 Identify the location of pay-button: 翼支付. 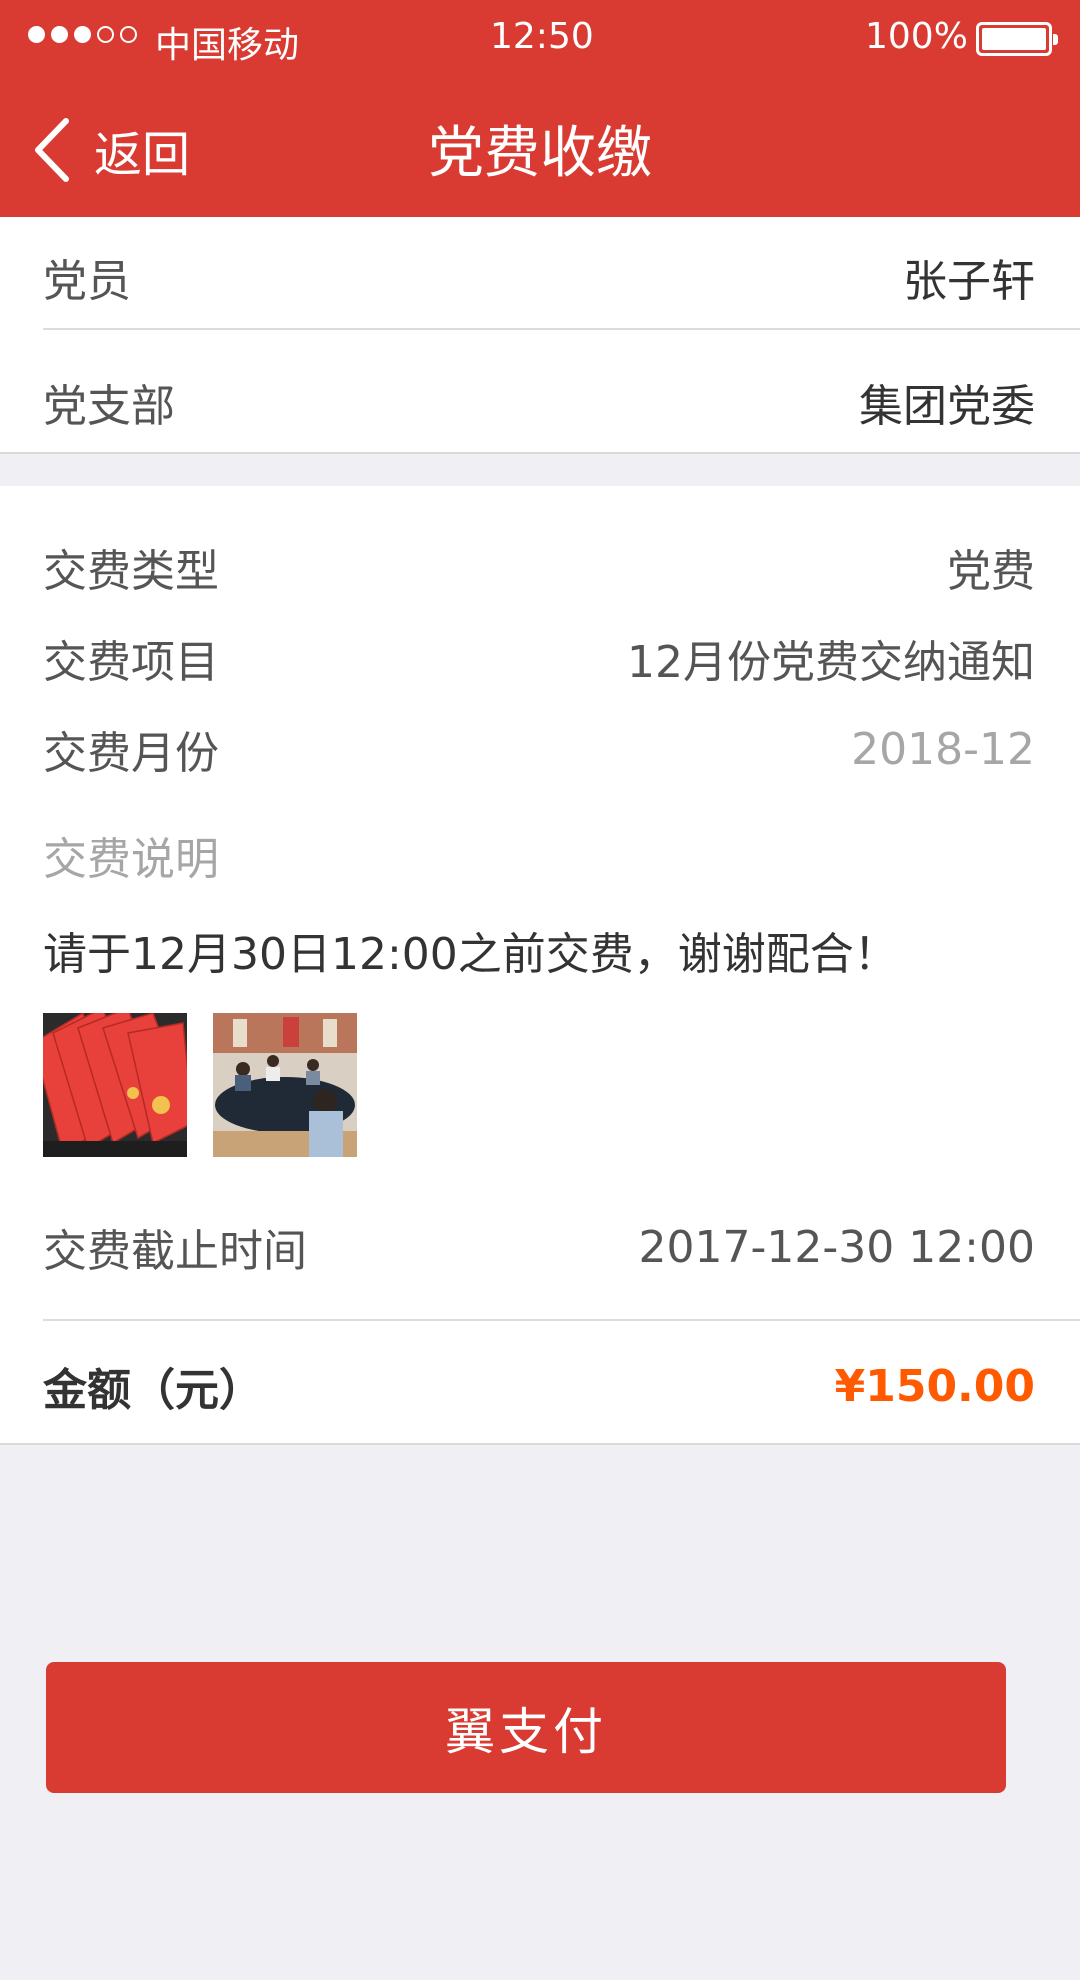
(526, 1727).